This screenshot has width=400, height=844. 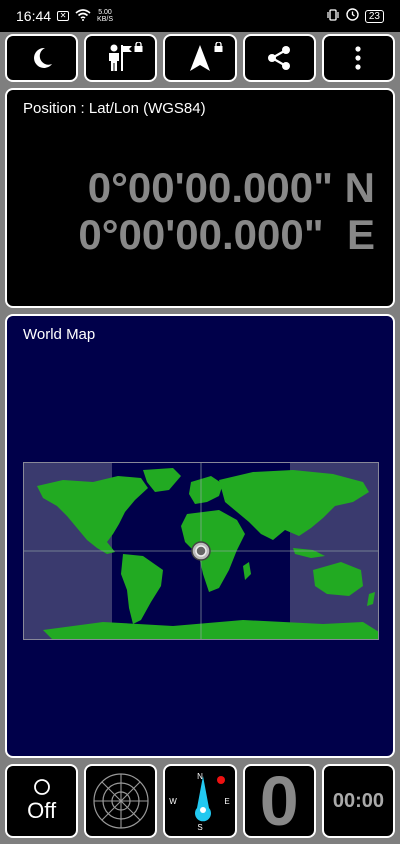 I want to click on moon-icon, so click(x=42, y=57).